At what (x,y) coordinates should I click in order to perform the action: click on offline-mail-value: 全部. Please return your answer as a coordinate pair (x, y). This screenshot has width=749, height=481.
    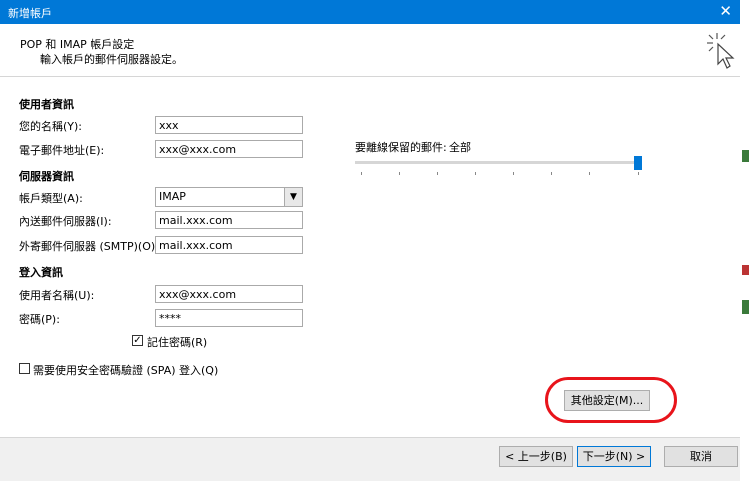
    Looking at the image, I should click on (460, 147).